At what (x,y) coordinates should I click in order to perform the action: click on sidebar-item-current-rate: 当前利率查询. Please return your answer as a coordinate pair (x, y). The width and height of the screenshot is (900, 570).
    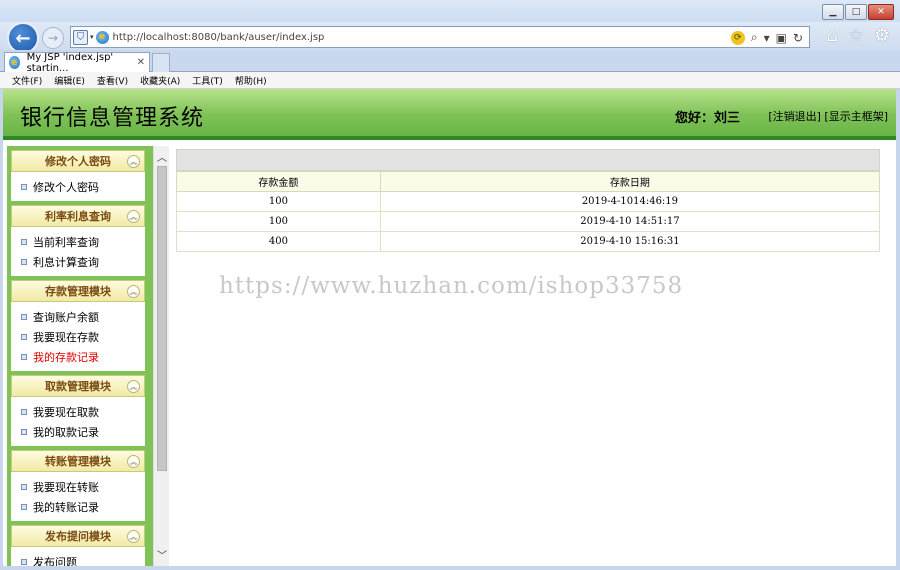
    Looking at the image, I should click on (78, 242).